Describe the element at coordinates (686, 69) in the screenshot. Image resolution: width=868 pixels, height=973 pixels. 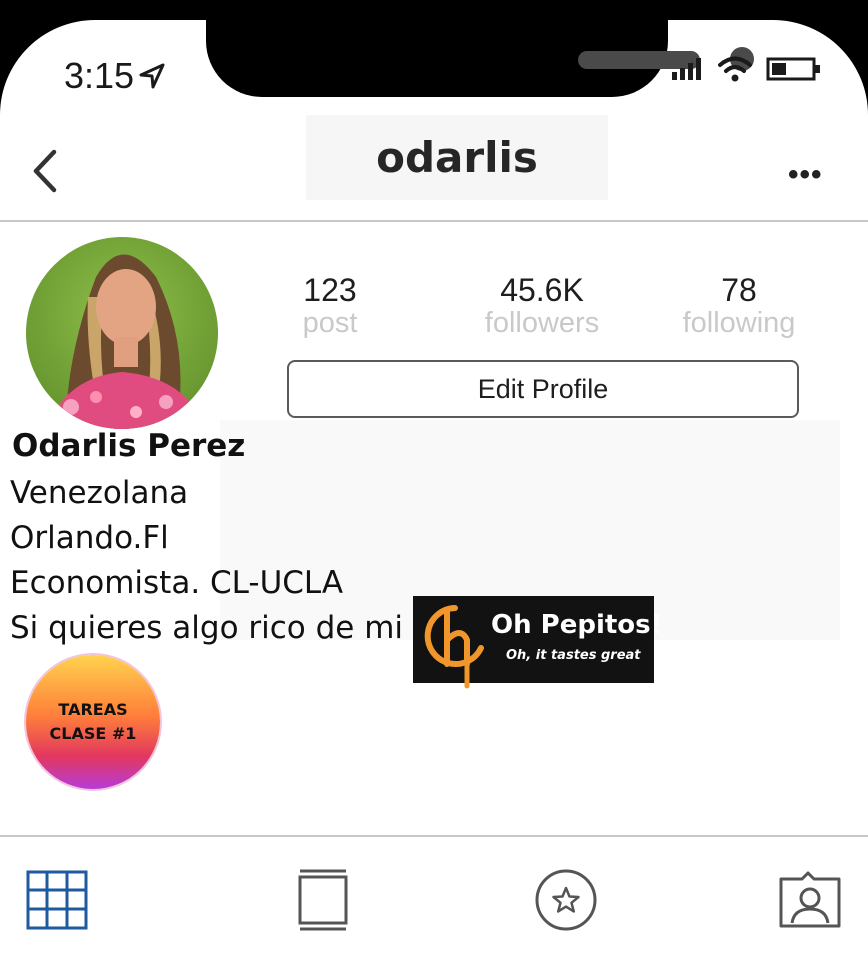
I see `cellular-signal-icon` at that location.